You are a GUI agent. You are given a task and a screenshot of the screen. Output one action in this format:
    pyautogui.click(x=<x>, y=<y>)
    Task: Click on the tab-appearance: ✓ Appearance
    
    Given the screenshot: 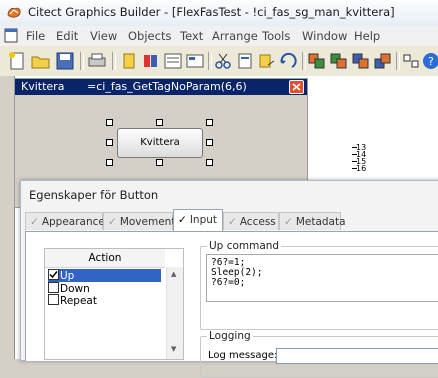 What is the action you would take?
    pyautogui.click(x=65, y=221)
    